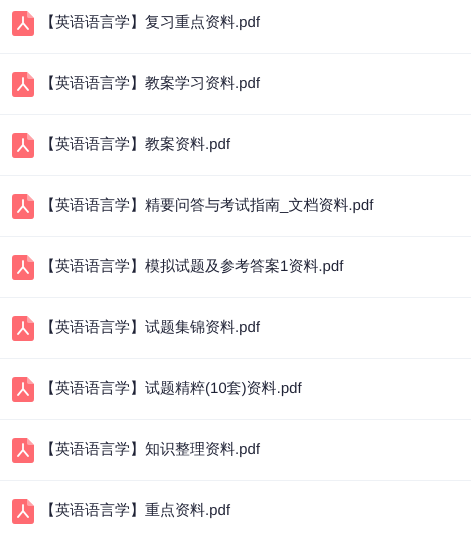 The width and height of the screenshot is (471, 536). Describe the element at coordinates (192, 267) in the screenshot. I see `file-name: 【英语语言学】模拟试题及参考答案1资料.pdf` at that location.